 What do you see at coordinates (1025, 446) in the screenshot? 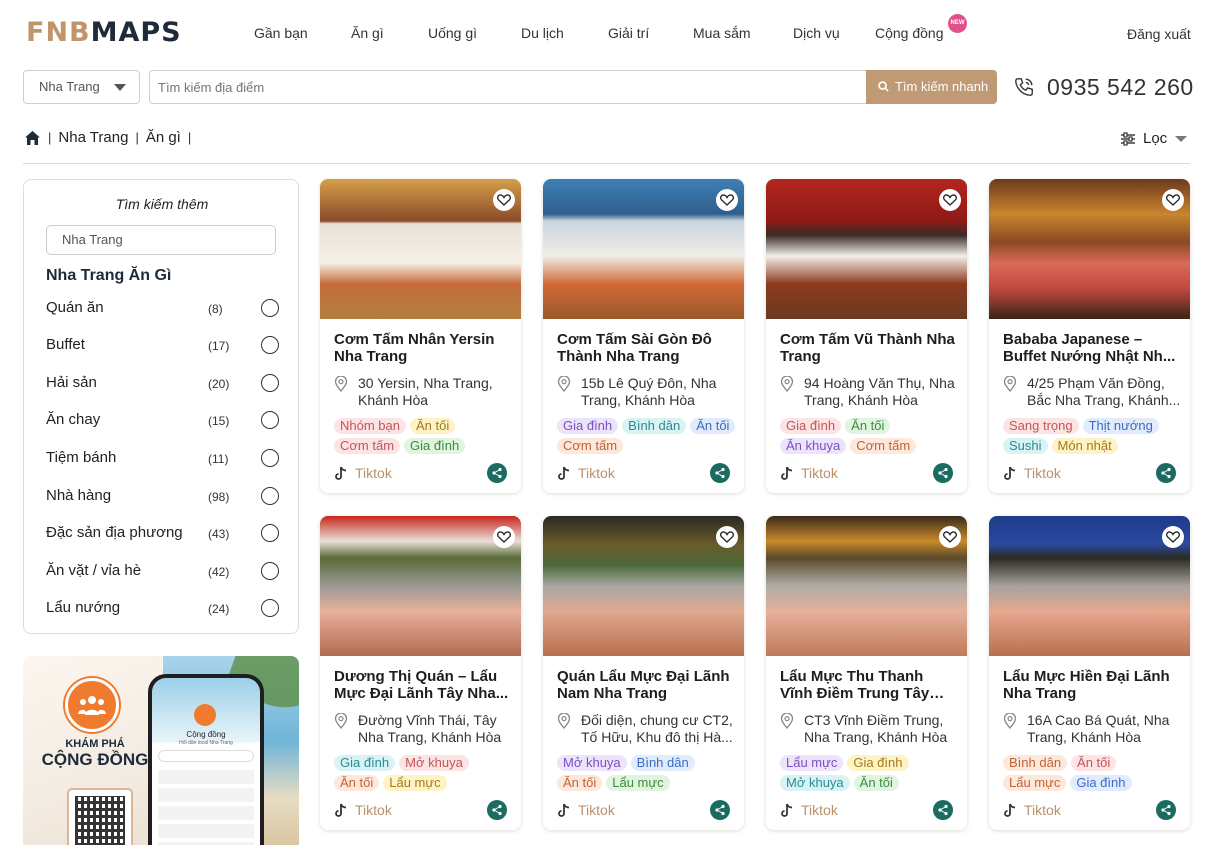
I see `tag: Sushi` at bounding box center [1025, 446].